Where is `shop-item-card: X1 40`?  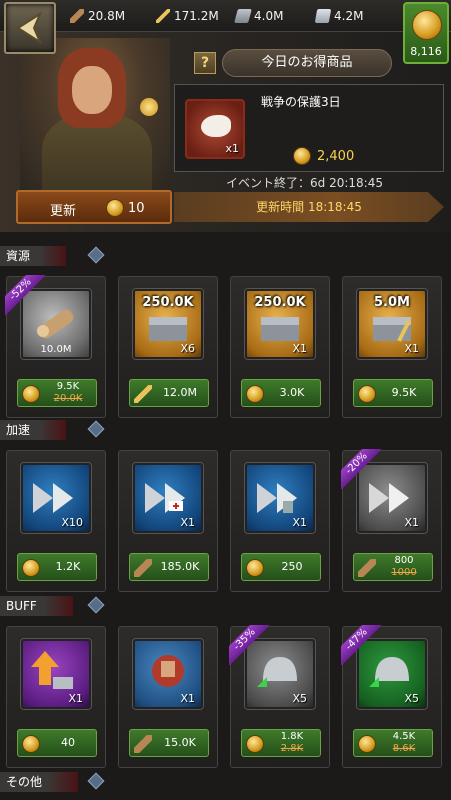 shop-item-card: X1 40 is located at coordinates (56, 697).